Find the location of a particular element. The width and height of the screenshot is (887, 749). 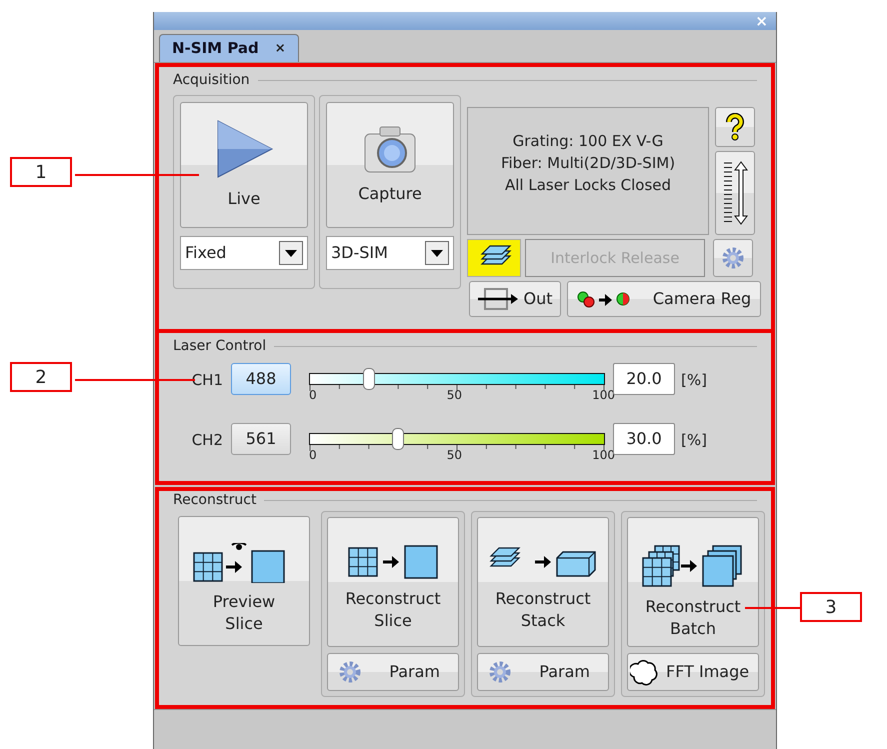

cloud-icon is located at coordinates (644, 672).